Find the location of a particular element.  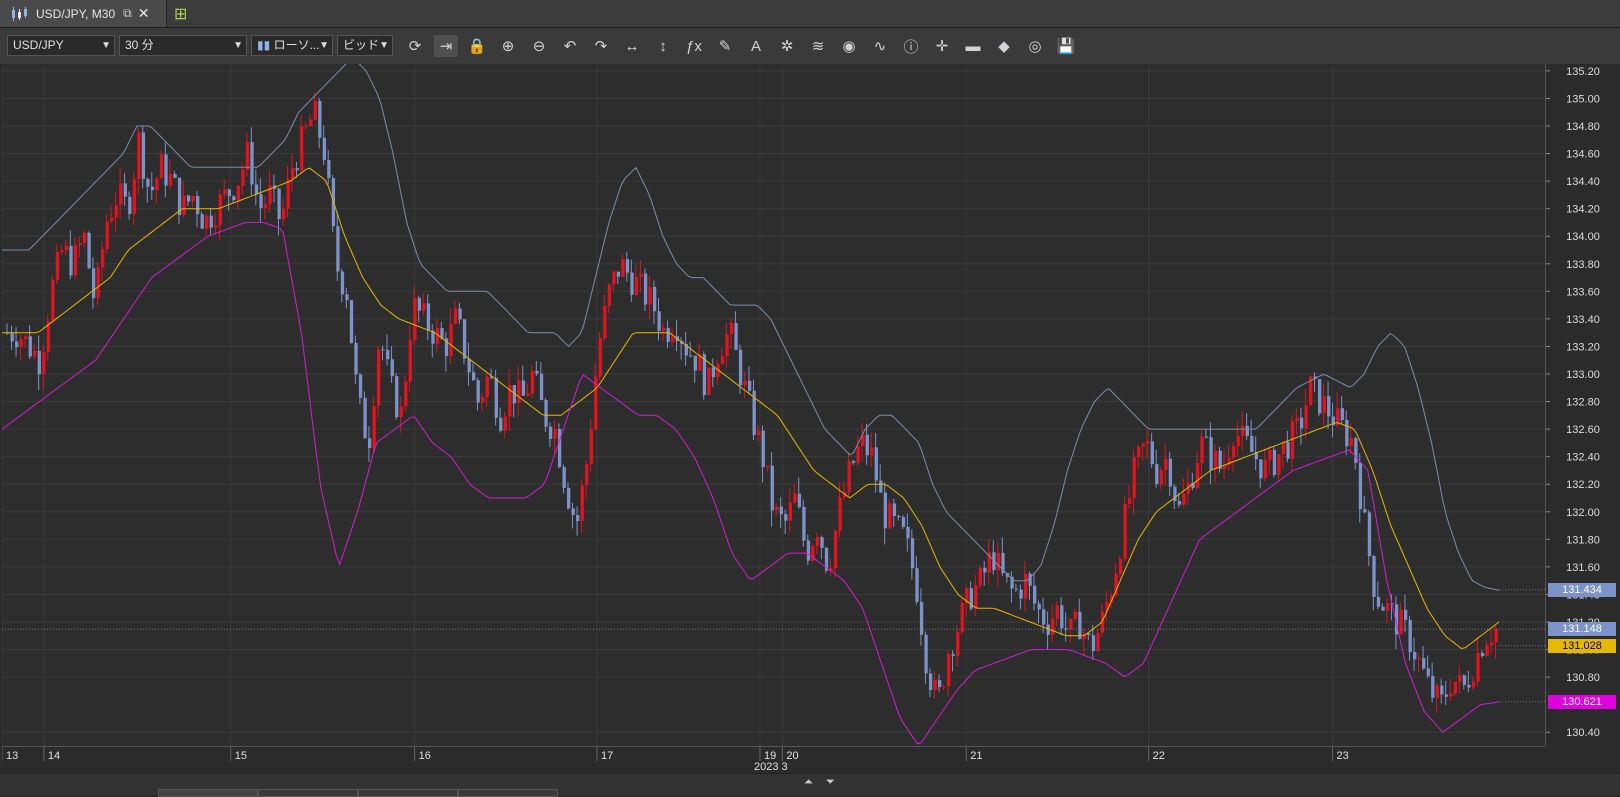

candlestick-icon is located at coordinates (19, 13).